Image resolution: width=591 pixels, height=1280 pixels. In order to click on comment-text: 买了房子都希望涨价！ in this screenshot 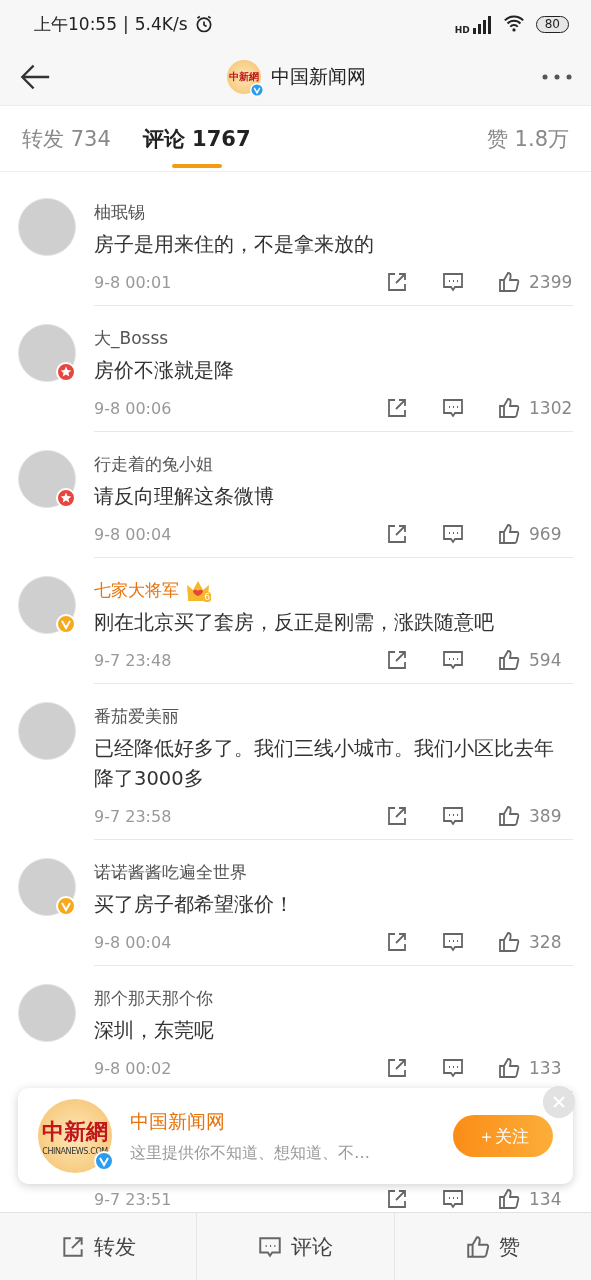, I will do `click(194, 905)`.